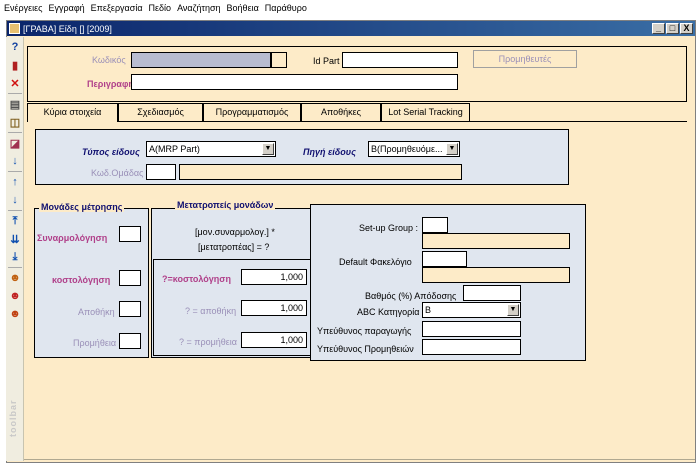 The image size is (698, 463). What do you see at coordinates (15, 221) in the screenshot?
I see `first-record-icon: ⤒` at bounding box center [15, 221].